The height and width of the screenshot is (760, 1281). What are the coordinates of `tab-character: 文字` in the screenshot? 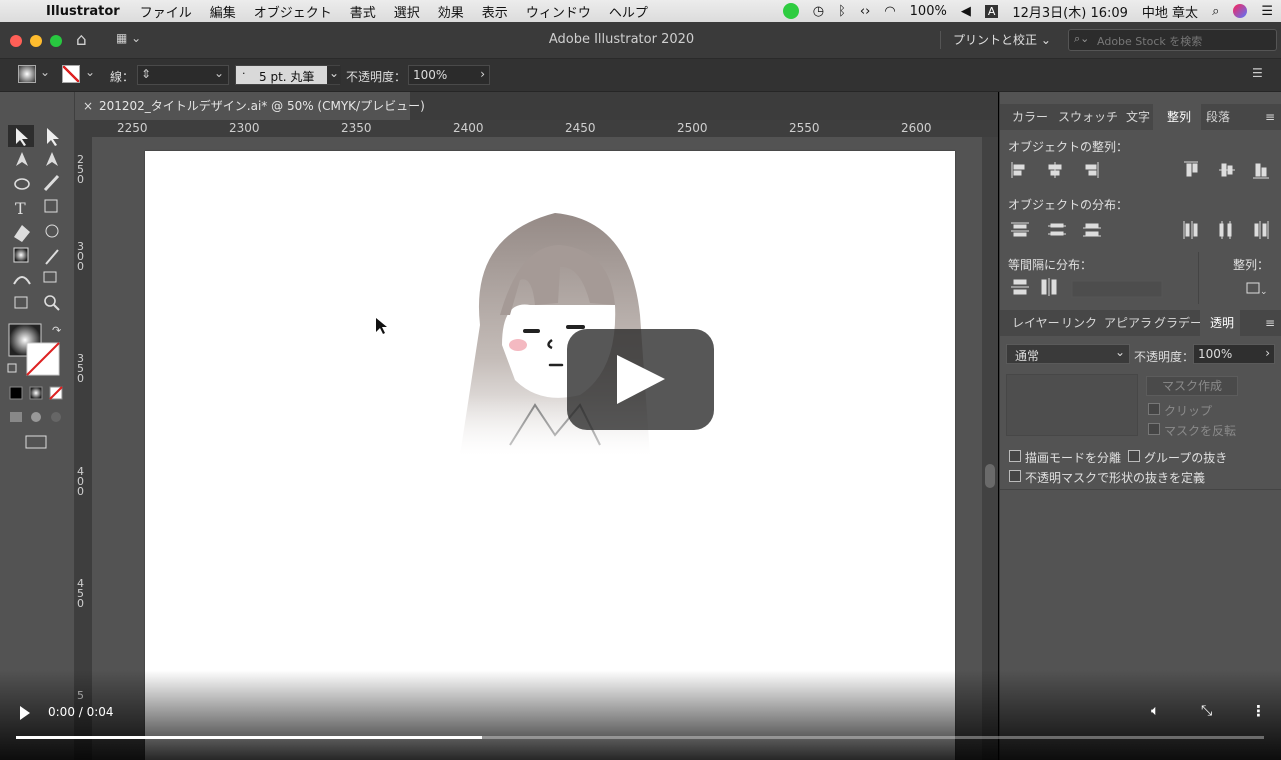 It's located at (1138, 117).